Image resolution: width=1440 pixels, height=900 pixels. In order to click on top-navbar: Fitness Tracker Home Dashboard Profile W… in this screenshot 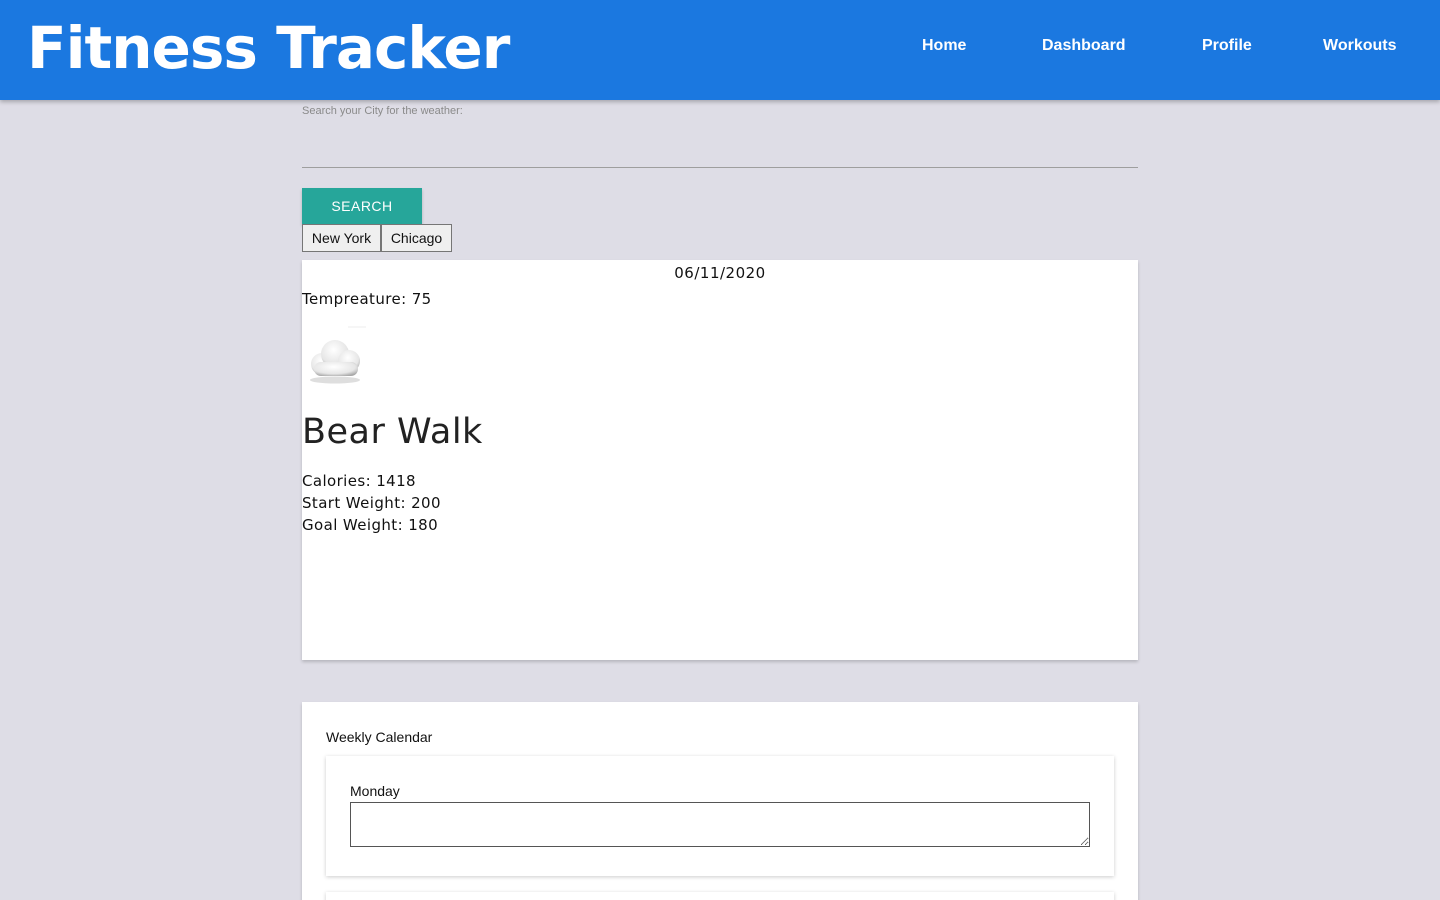, I will do `click(720, 50)`.